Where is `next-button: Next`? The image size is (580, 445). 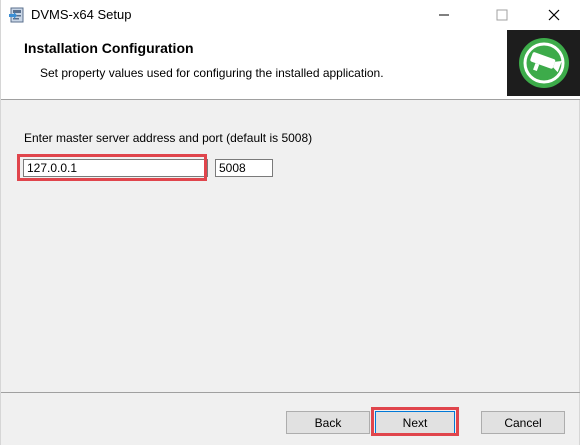
next-button: Next is located at coordinates (415, 422).